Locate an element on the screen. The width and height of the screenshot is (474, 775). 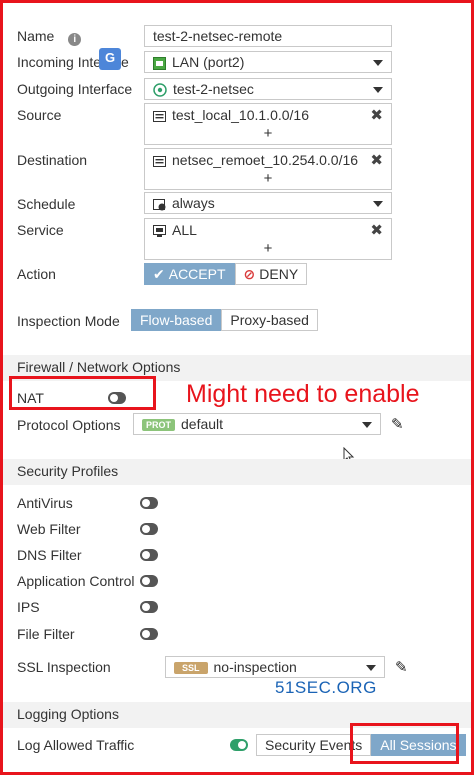
incoming-interface-label-tail: e is located at coordinates (125, 62).